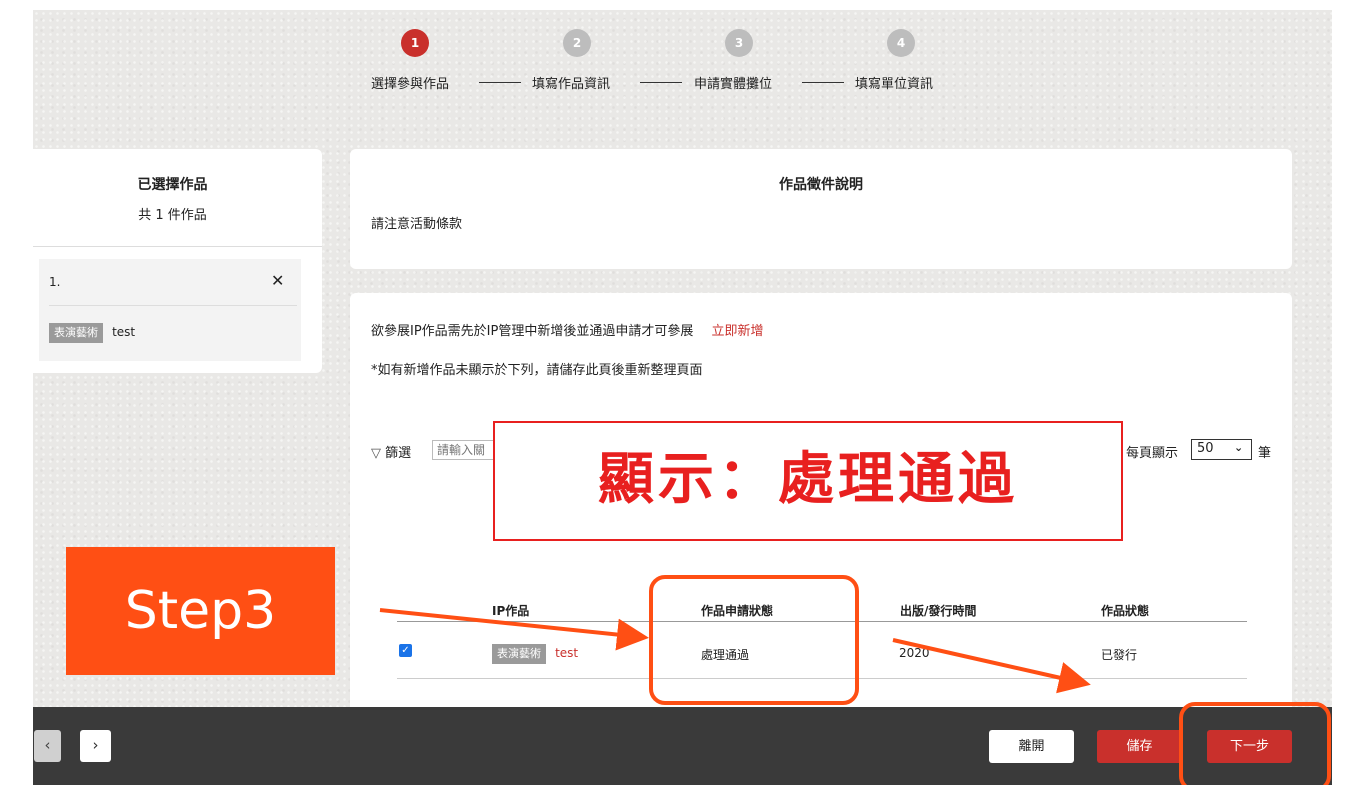 This screenshot has width=1353, height=785. I want to click on arrow-to-status, so click(514, 629).